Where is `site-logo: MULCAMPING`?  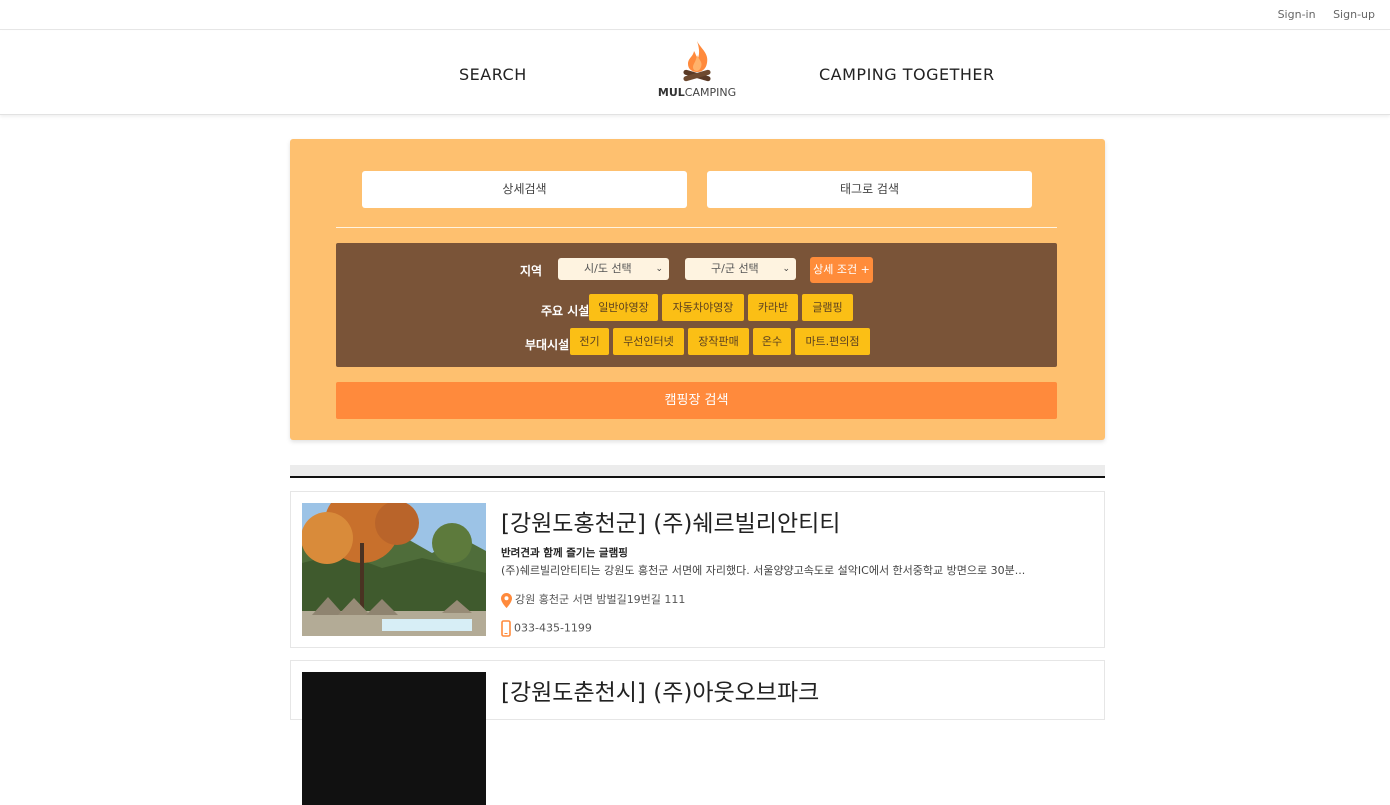 site-logo: MULCAMPING is located at coordinates (697, 74).